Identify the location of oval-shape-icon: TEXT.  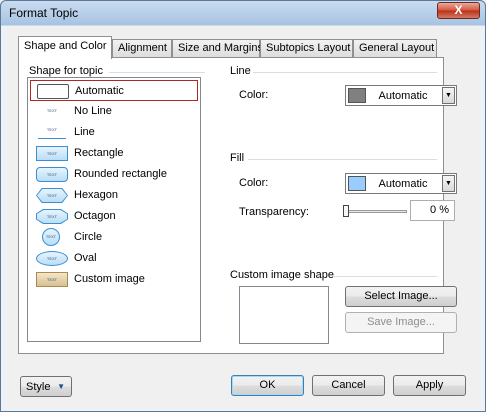
(52, 258).